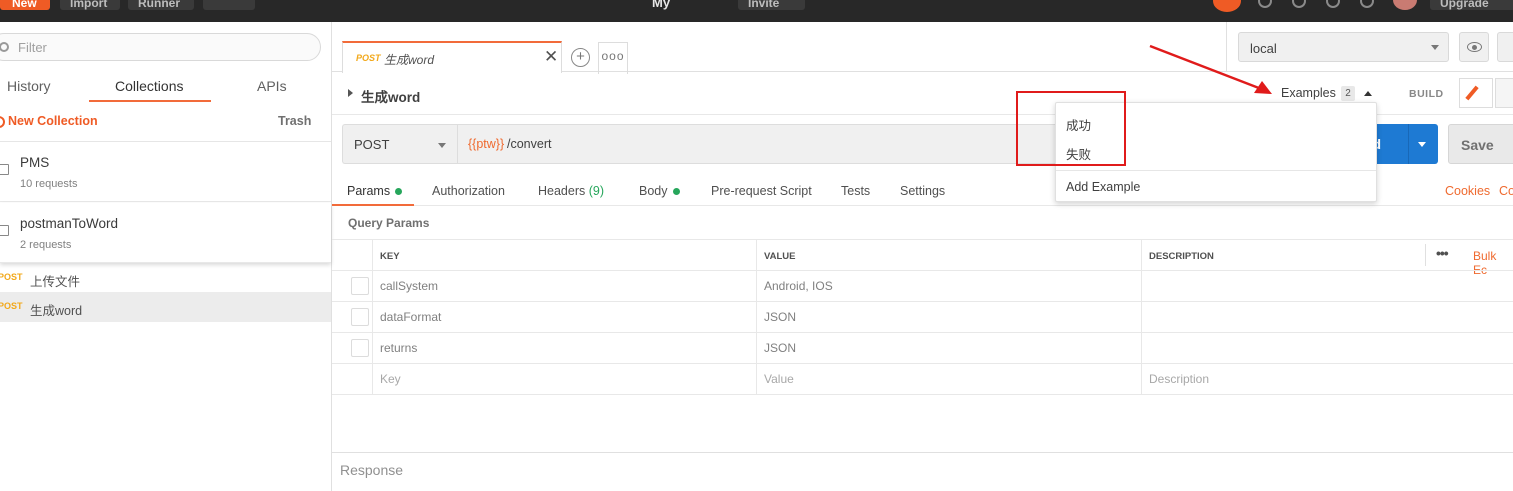  Describe the element at coordinates (390, 96) in the screenshot. I see `request-title: 生成word` at that location.